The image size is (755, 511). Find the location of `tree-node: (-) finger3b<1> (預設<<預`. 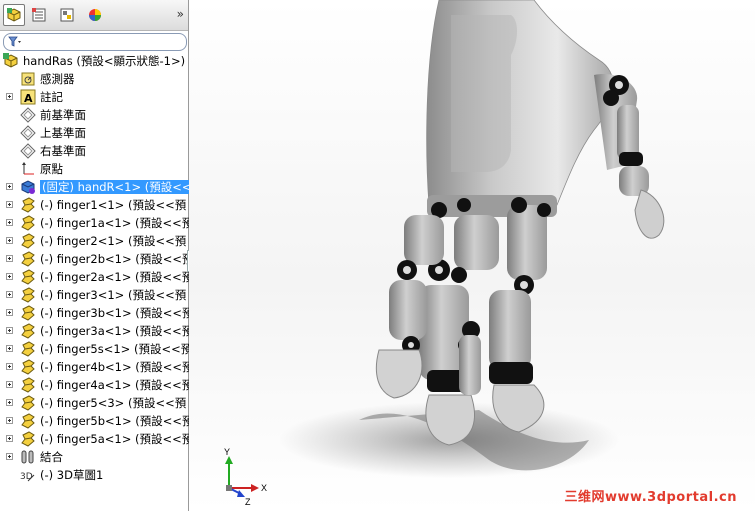

tree-node: (-) finger3b<1> (預設<<預 is located at coordinates (94, 313).